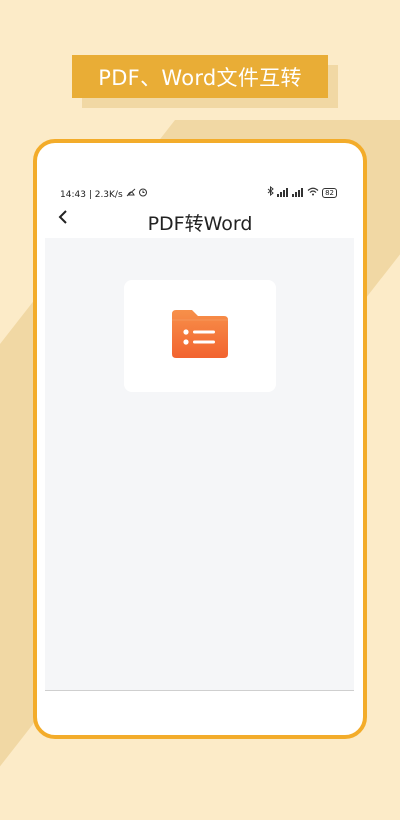  What do you see at coordinates (200, 76) in the screenshot?
I see `banner-text: PDF、Word文件互转` at bounding box center [200, 76].